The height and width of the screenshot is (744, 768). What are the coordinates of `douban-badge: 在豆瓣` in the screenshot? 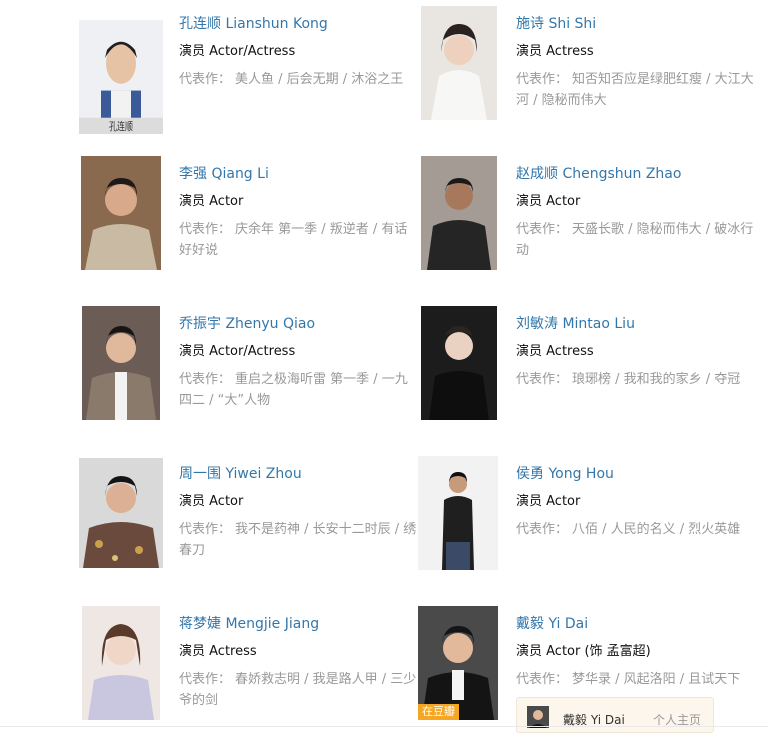 It's located at (438, 712).